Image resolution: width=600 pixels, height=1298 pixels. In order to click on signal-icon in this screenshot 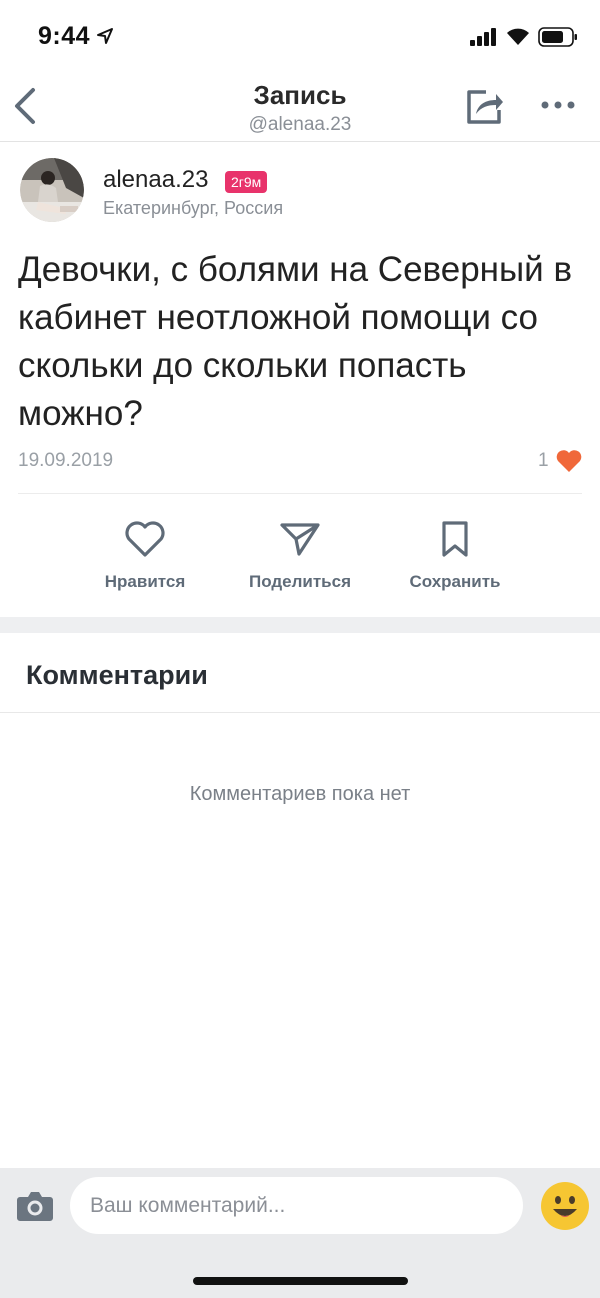, I will do `click(483, 37)`.